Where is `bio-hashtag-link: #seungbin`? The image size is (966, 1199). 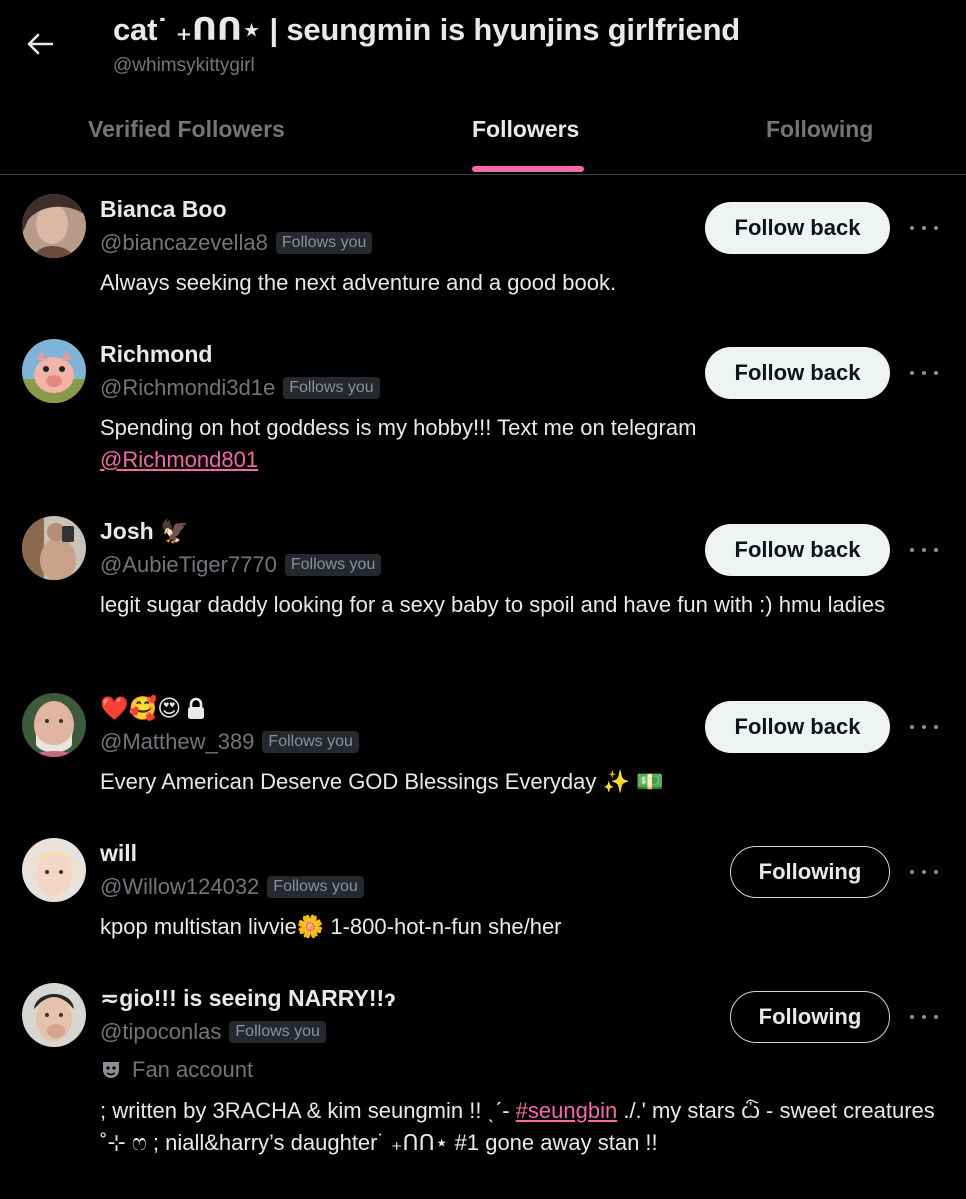
bio-hashtag-link: #seungbin is located at coordinates (567, 1110).